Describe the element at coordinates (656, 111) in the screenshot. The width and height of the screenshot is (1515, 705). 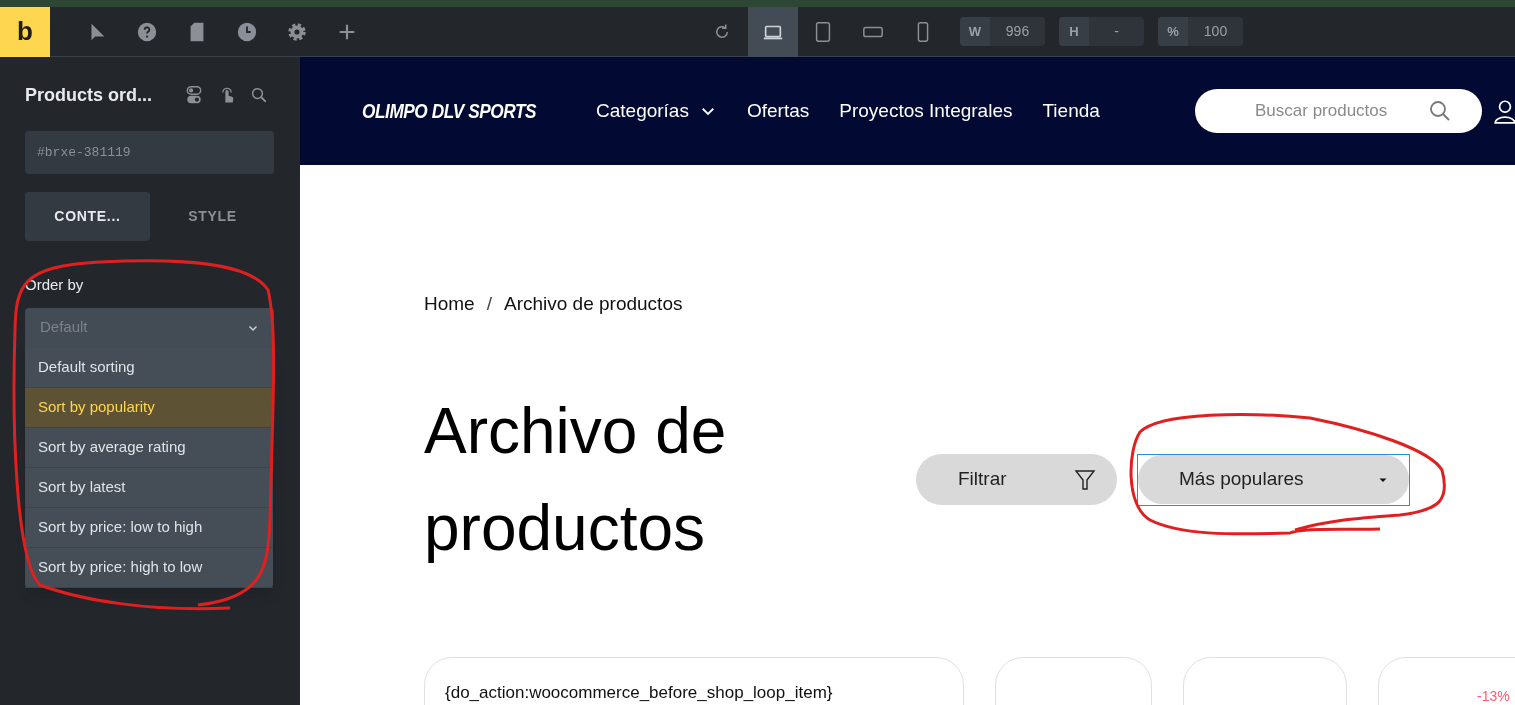
I see `nav-link: Categorías` at that location.